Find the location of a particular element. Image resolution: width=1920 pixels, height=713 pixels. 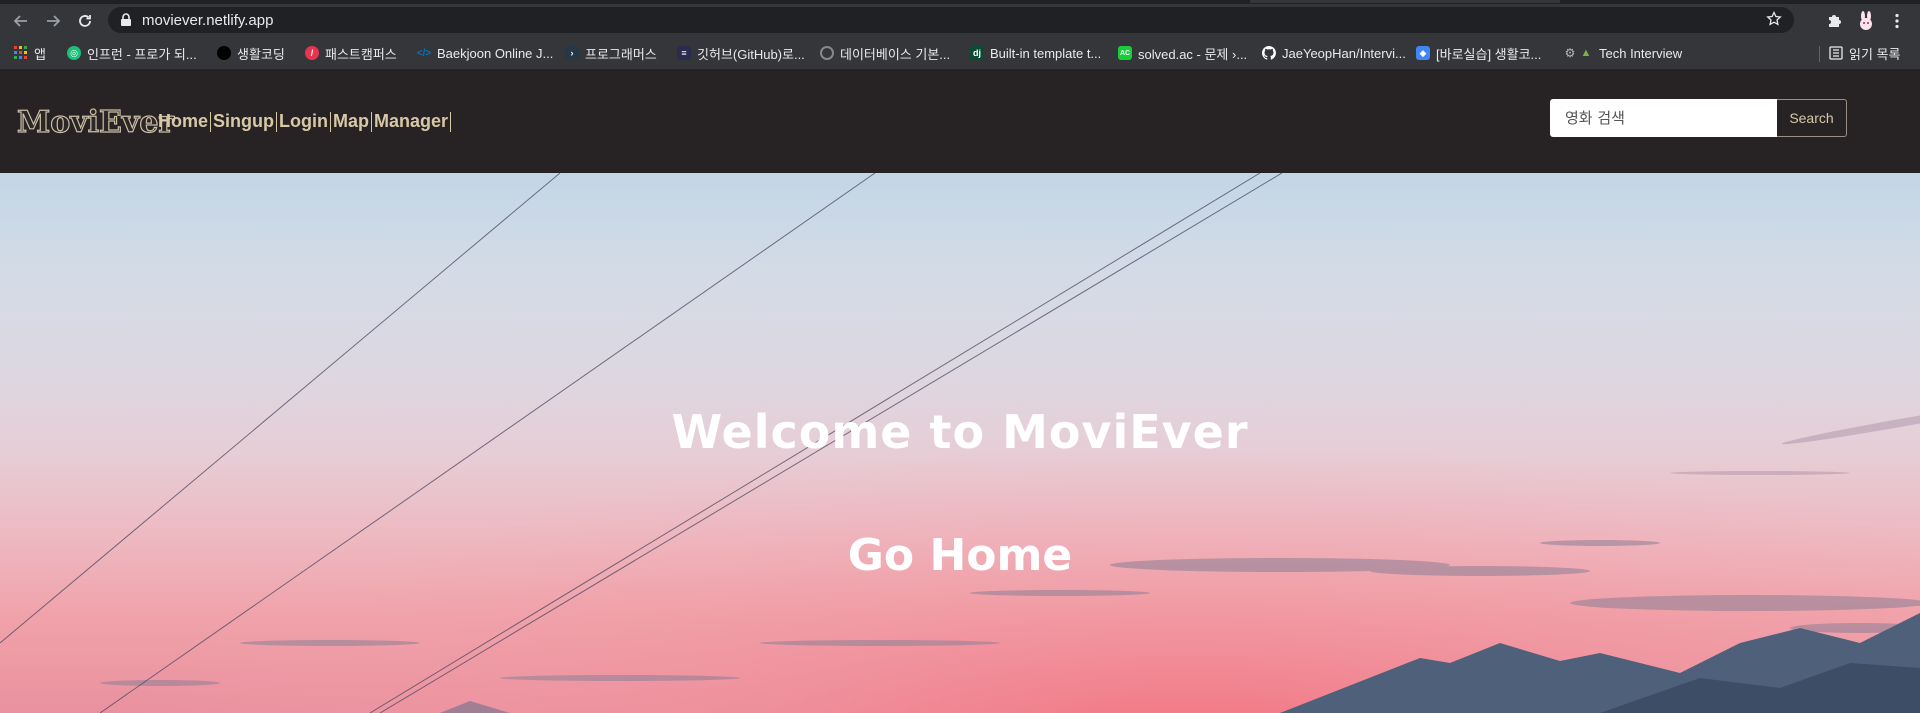

back-arrow-icon is located at coordinates (20, 20).